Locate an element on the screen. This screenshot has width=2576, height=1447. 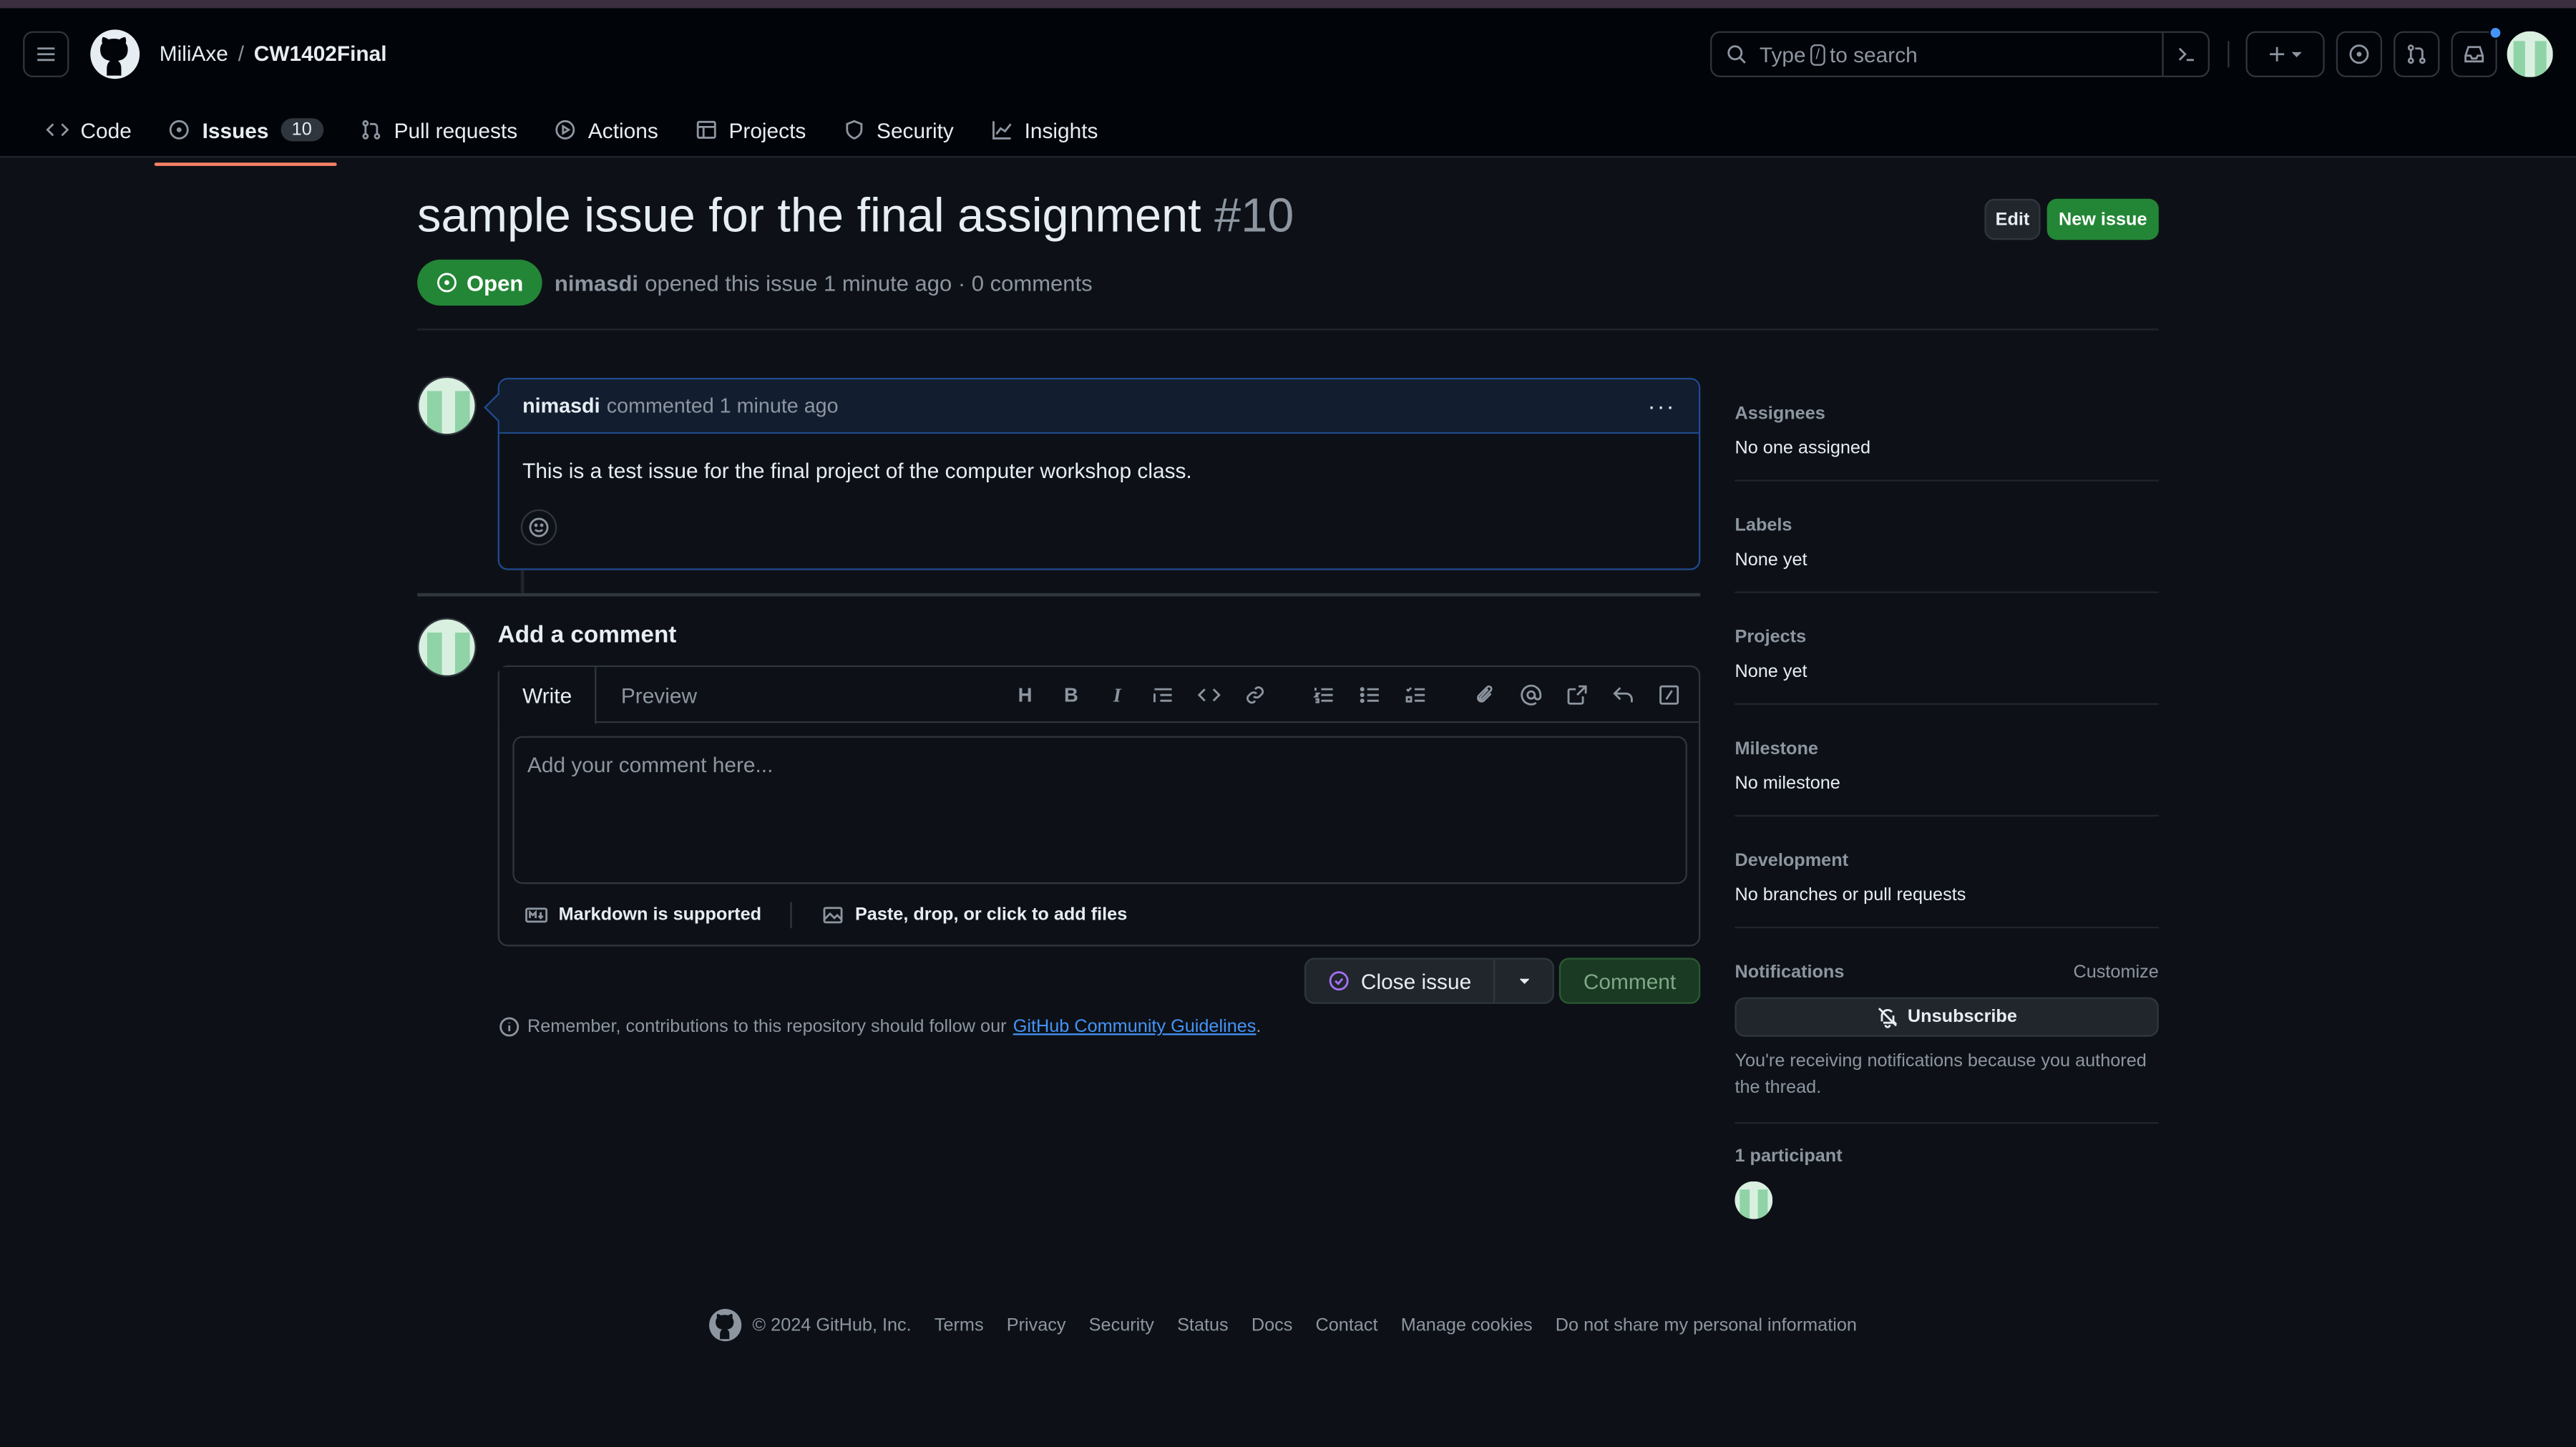
unsubscribe-button: Unsubscribe is located at coordinates (1947, 1017).